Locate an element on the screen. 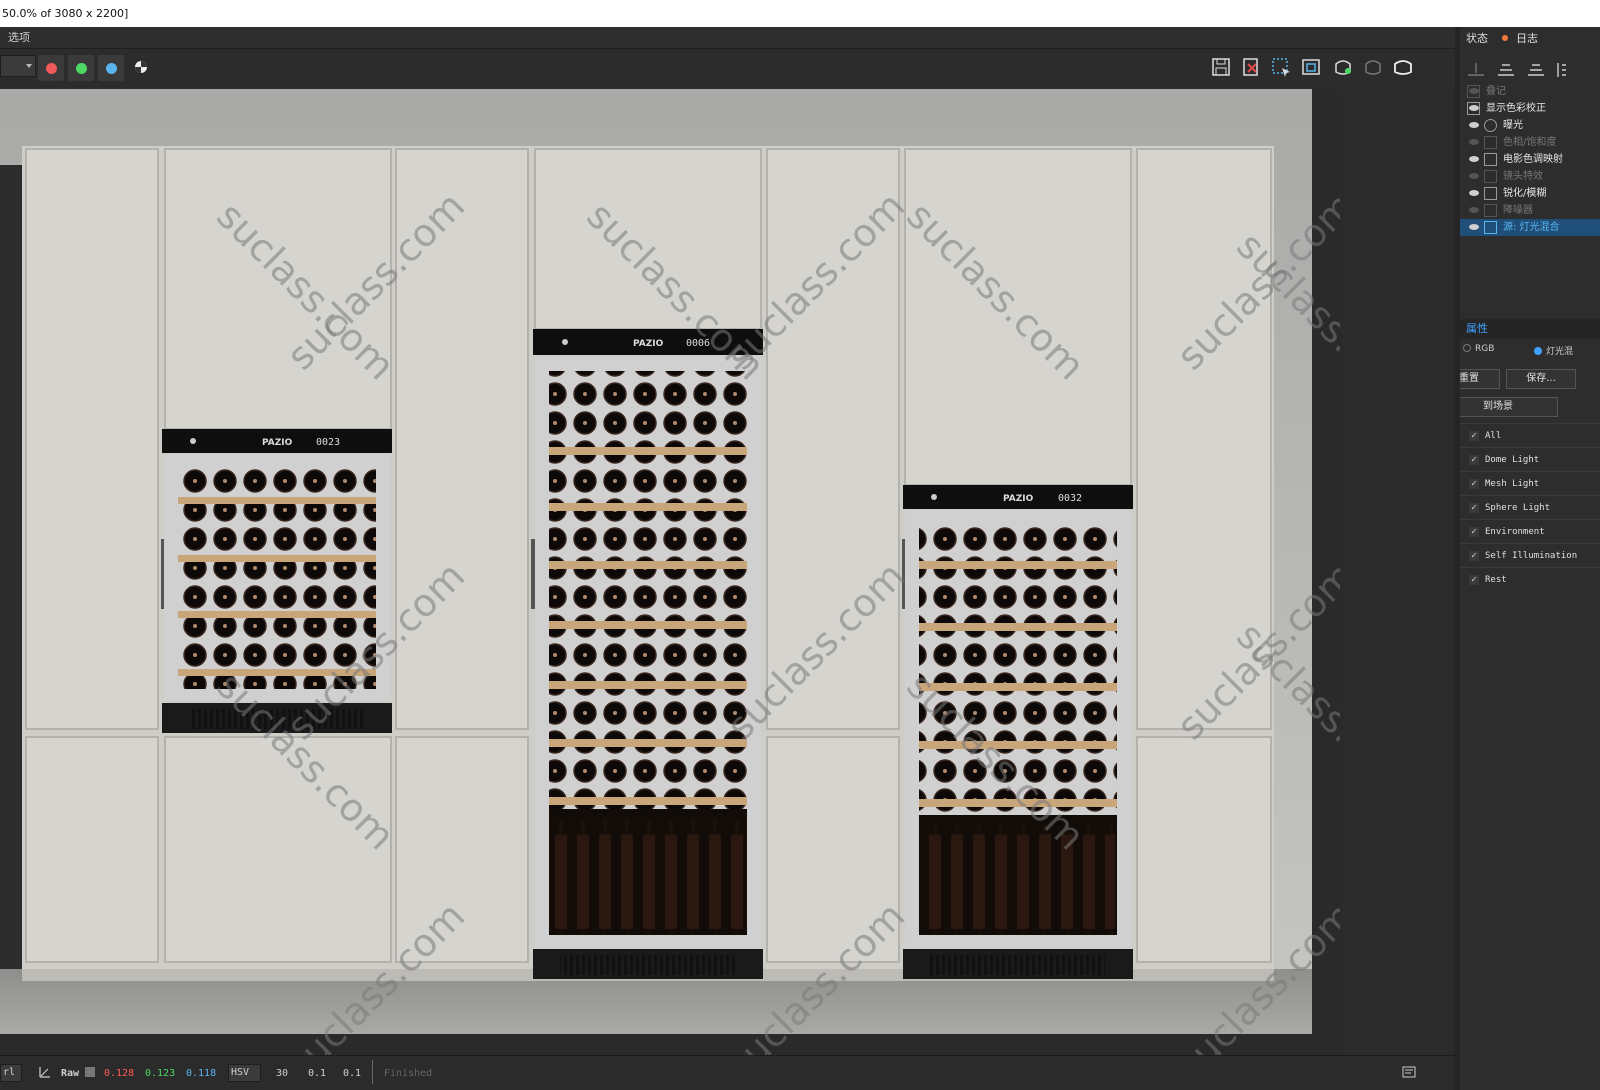 Image resolution: width=1600 pixels, height=1090 pixels. color-picker-icon is located at coordinates (45, 1073).